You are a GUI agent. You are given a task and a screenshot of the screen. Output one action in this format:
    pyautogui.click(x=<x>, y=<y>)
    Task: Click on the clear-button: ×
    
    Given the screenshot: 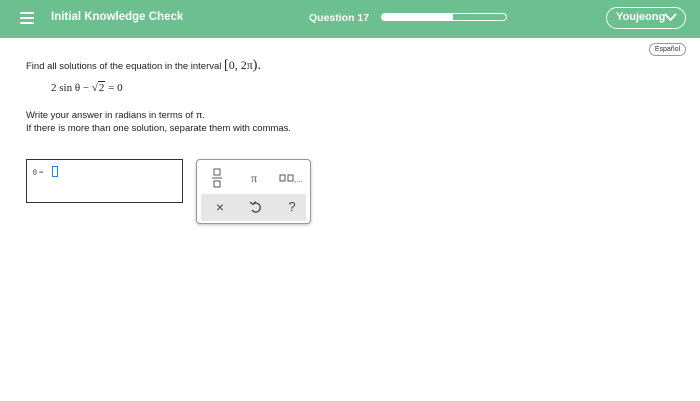 What is the action you would take?
    pyautogui.click(x=220, y=207)
    